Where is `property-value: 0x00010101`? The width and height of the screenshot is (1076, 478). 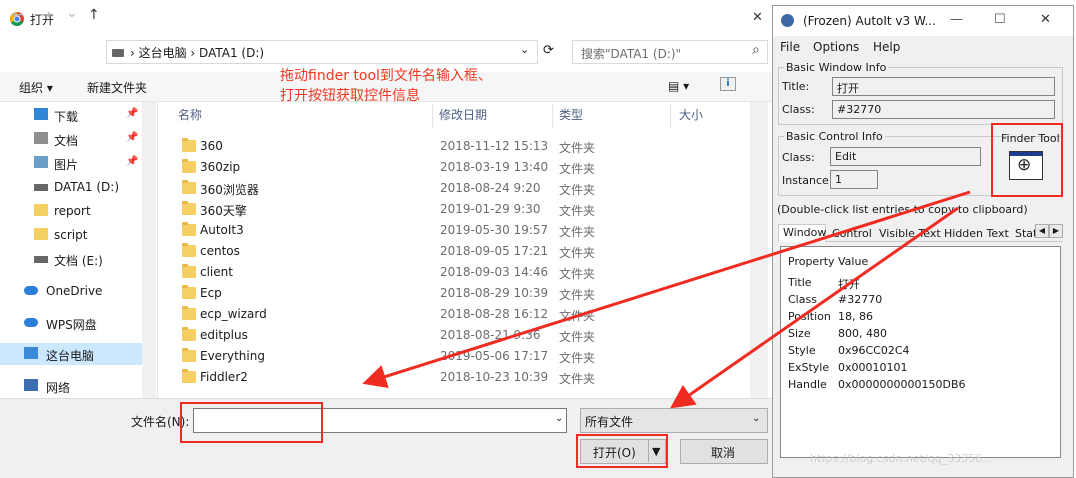 property-value: 0x00010101 is located at coordinates (873, 367).